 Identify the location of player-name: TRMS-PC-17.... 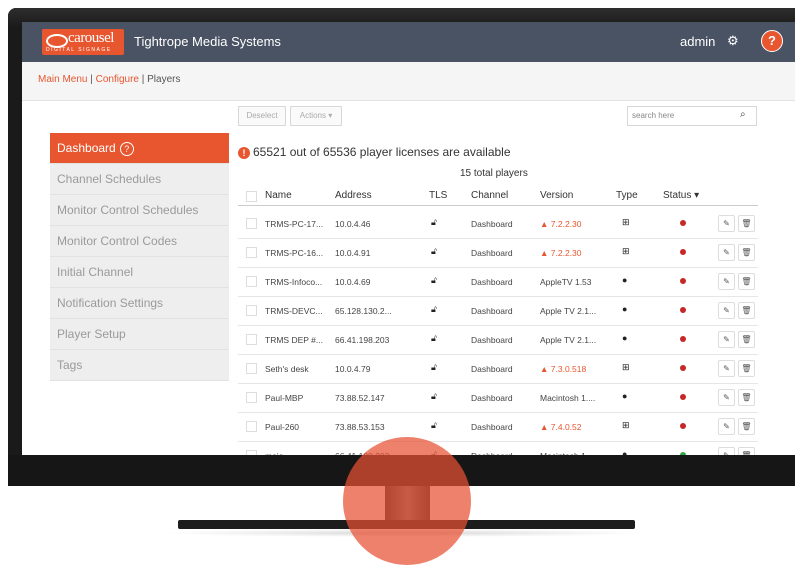
(294, 224).